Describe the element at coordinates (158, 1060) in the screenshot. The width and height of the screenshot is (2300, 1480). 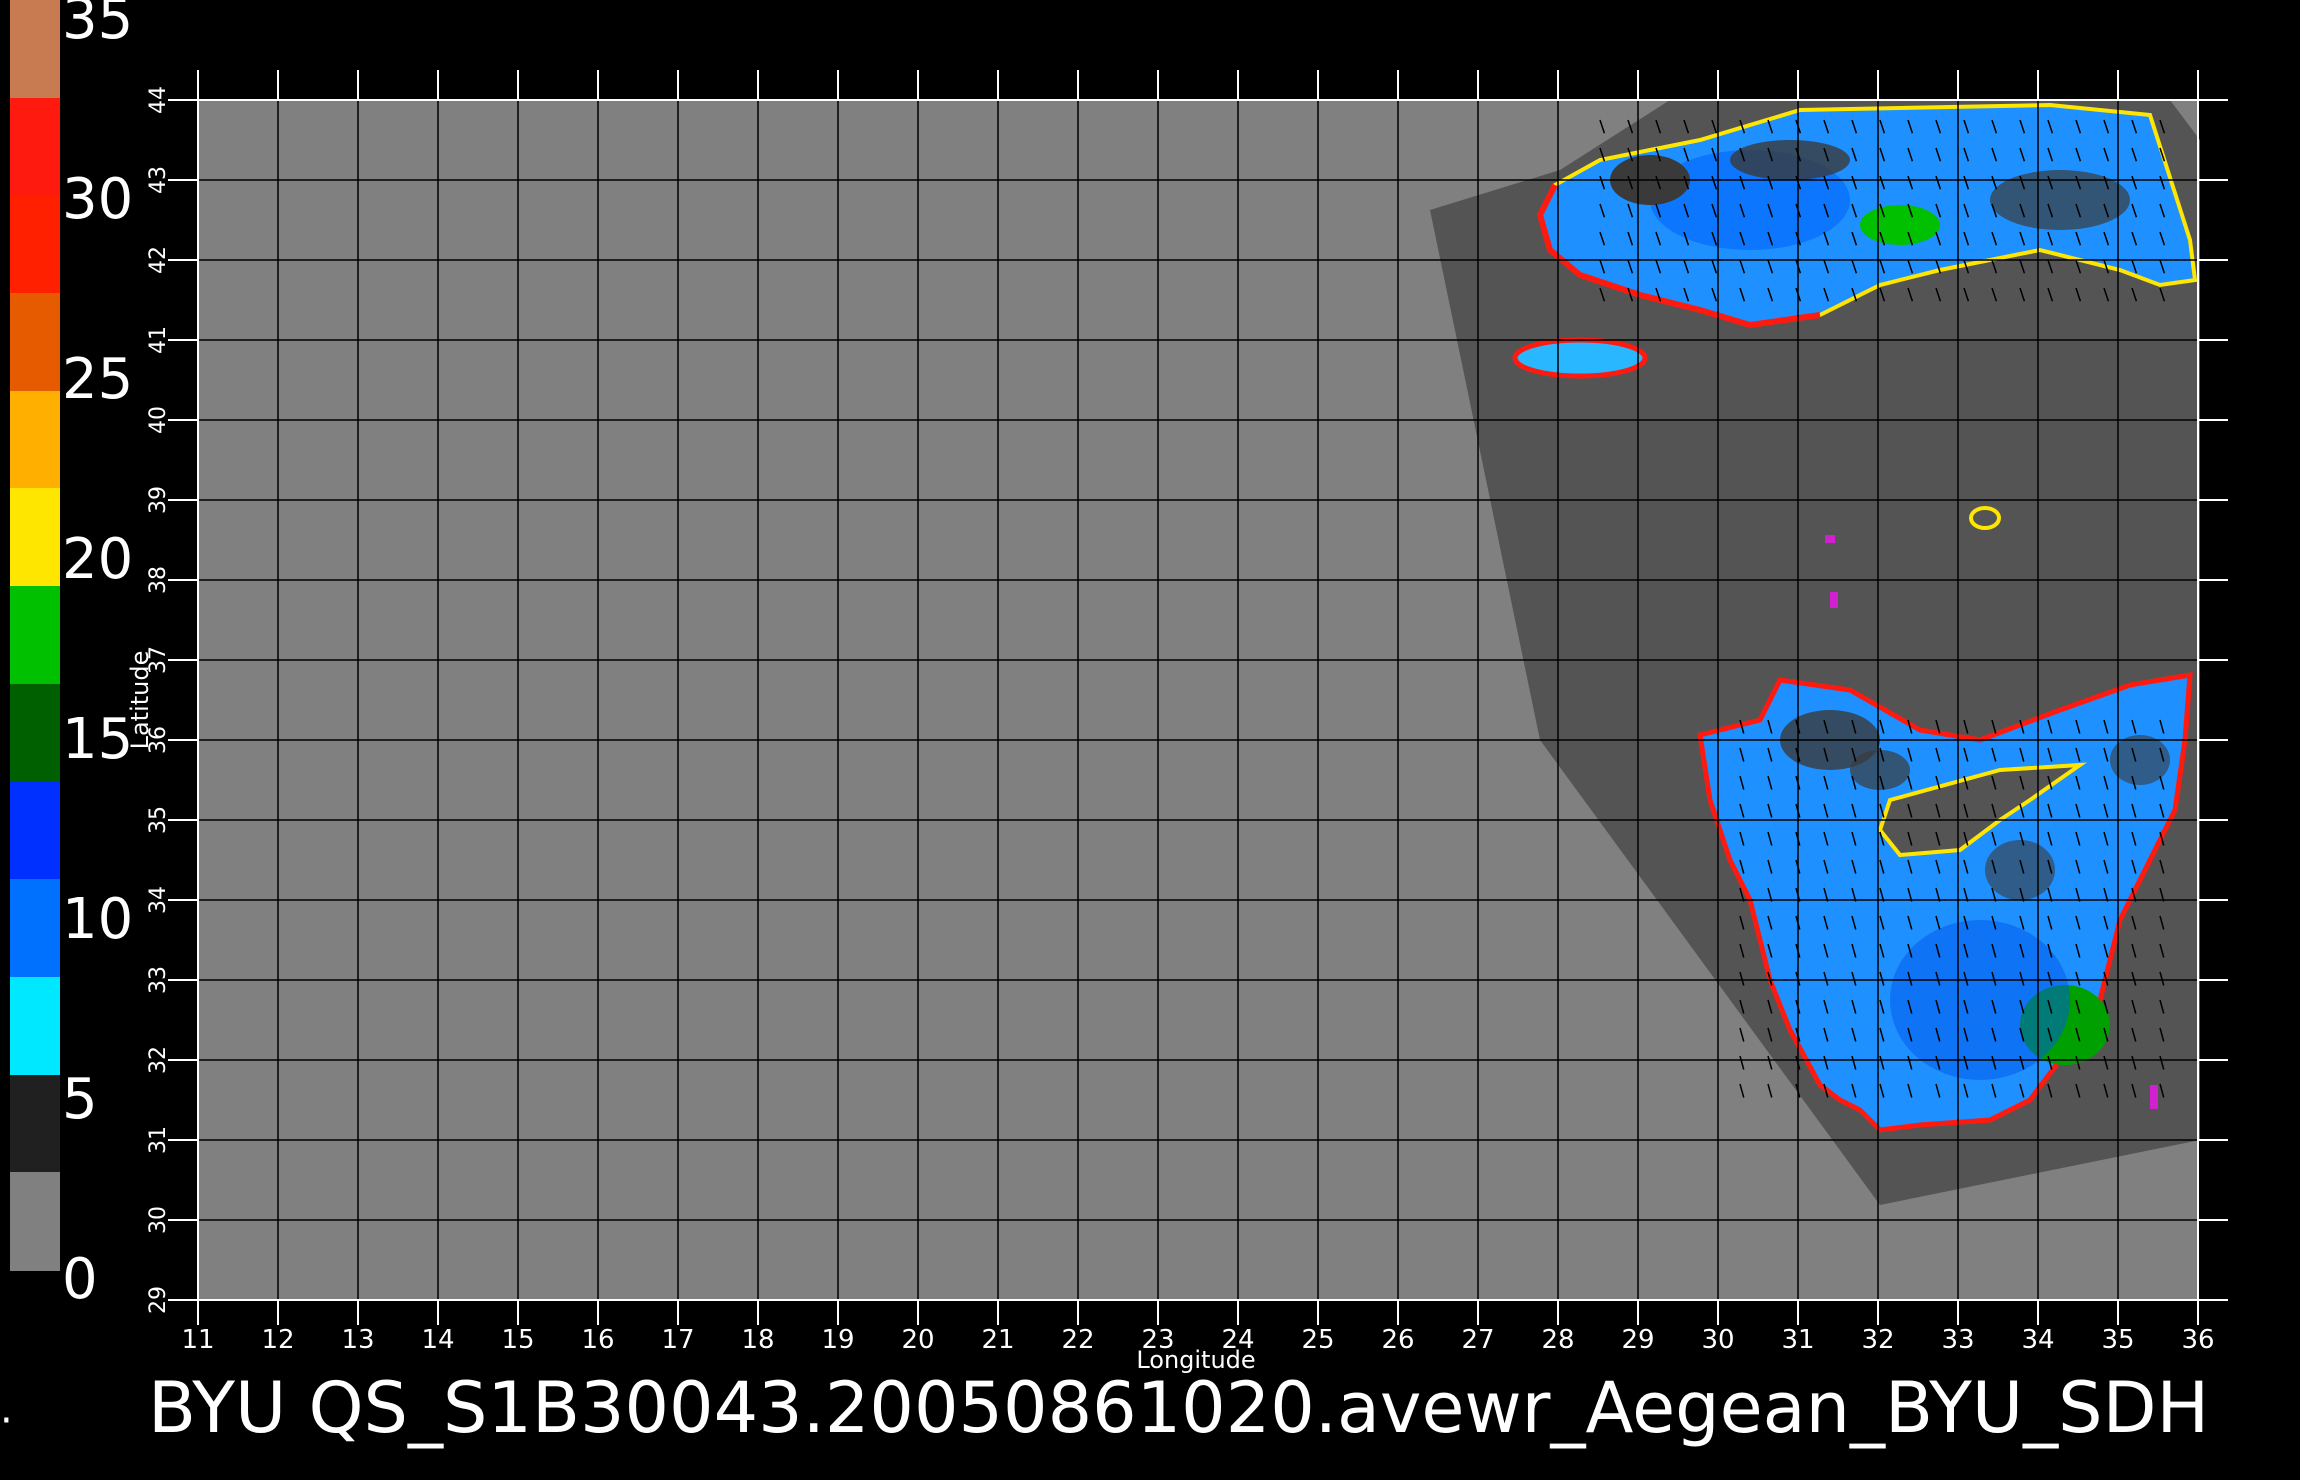
I see `lat-tick-label: 32` at that location.